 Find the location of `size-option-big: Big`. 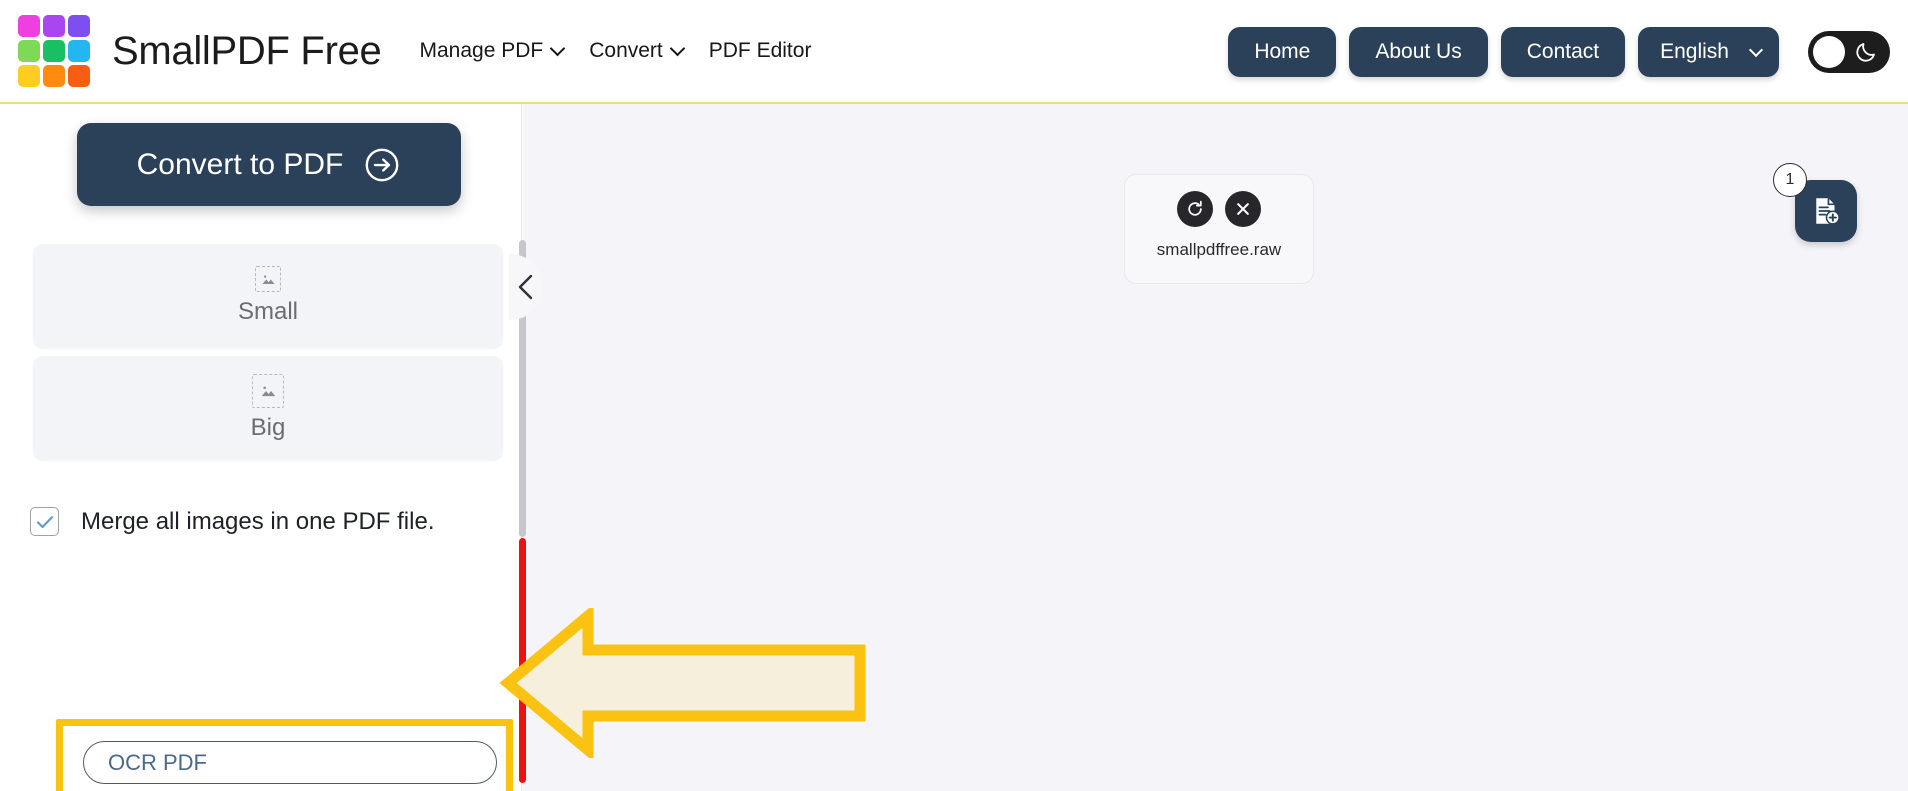

size-option-big: Big is located at coordinates (268, 408).